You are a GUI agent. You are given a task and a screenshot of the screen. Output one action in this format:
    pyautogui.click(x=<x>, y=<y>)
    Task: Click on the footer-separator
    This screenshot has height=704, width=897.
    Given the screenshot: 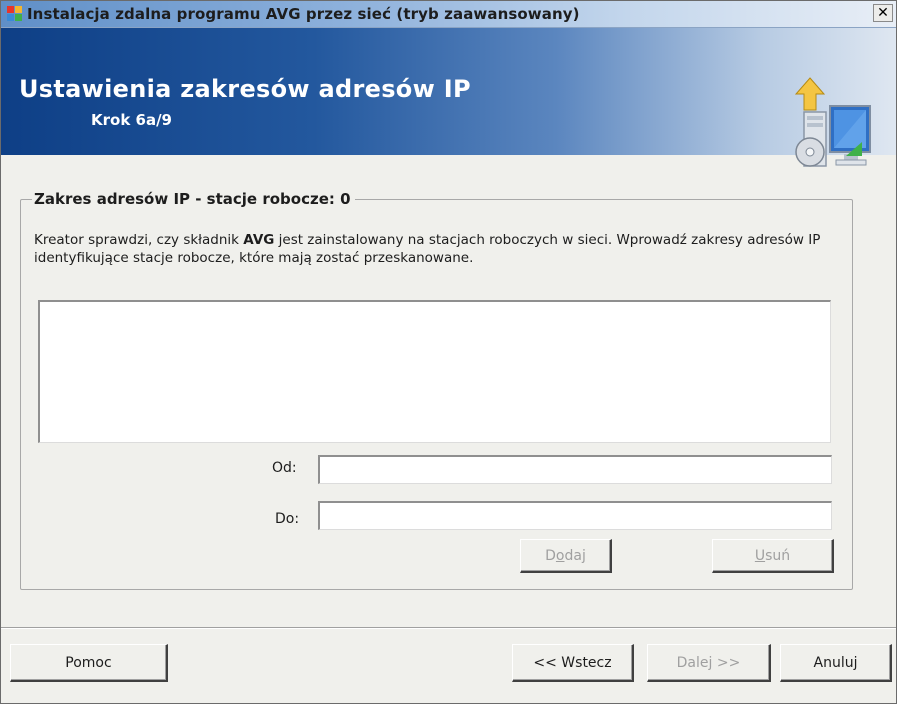 What is the action you would take?
    pyautogui.click(x=448, y=628)
    